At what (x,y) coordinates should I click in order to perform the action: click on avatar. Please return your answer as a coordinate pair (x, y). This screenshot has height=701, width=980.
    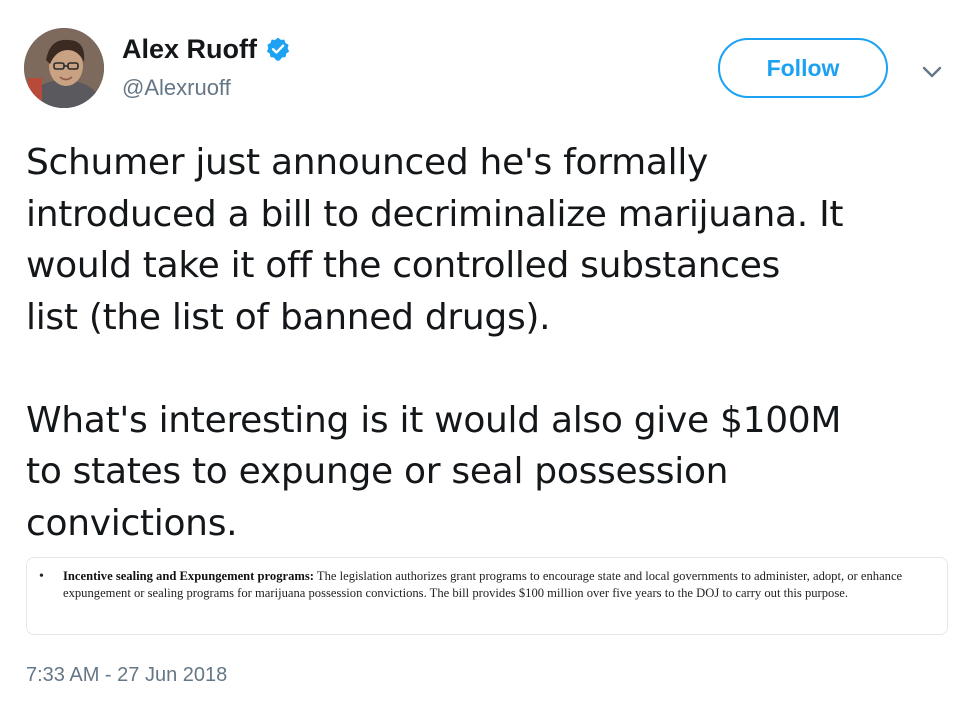
    Looking at the image, I should click on (64, 68).